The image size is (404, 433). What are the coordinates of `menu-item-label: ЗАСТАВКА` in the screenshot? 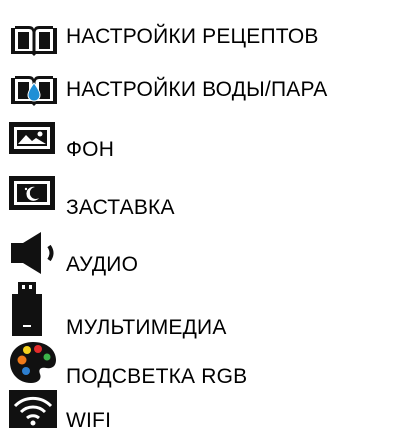 It's located at (120, 207).